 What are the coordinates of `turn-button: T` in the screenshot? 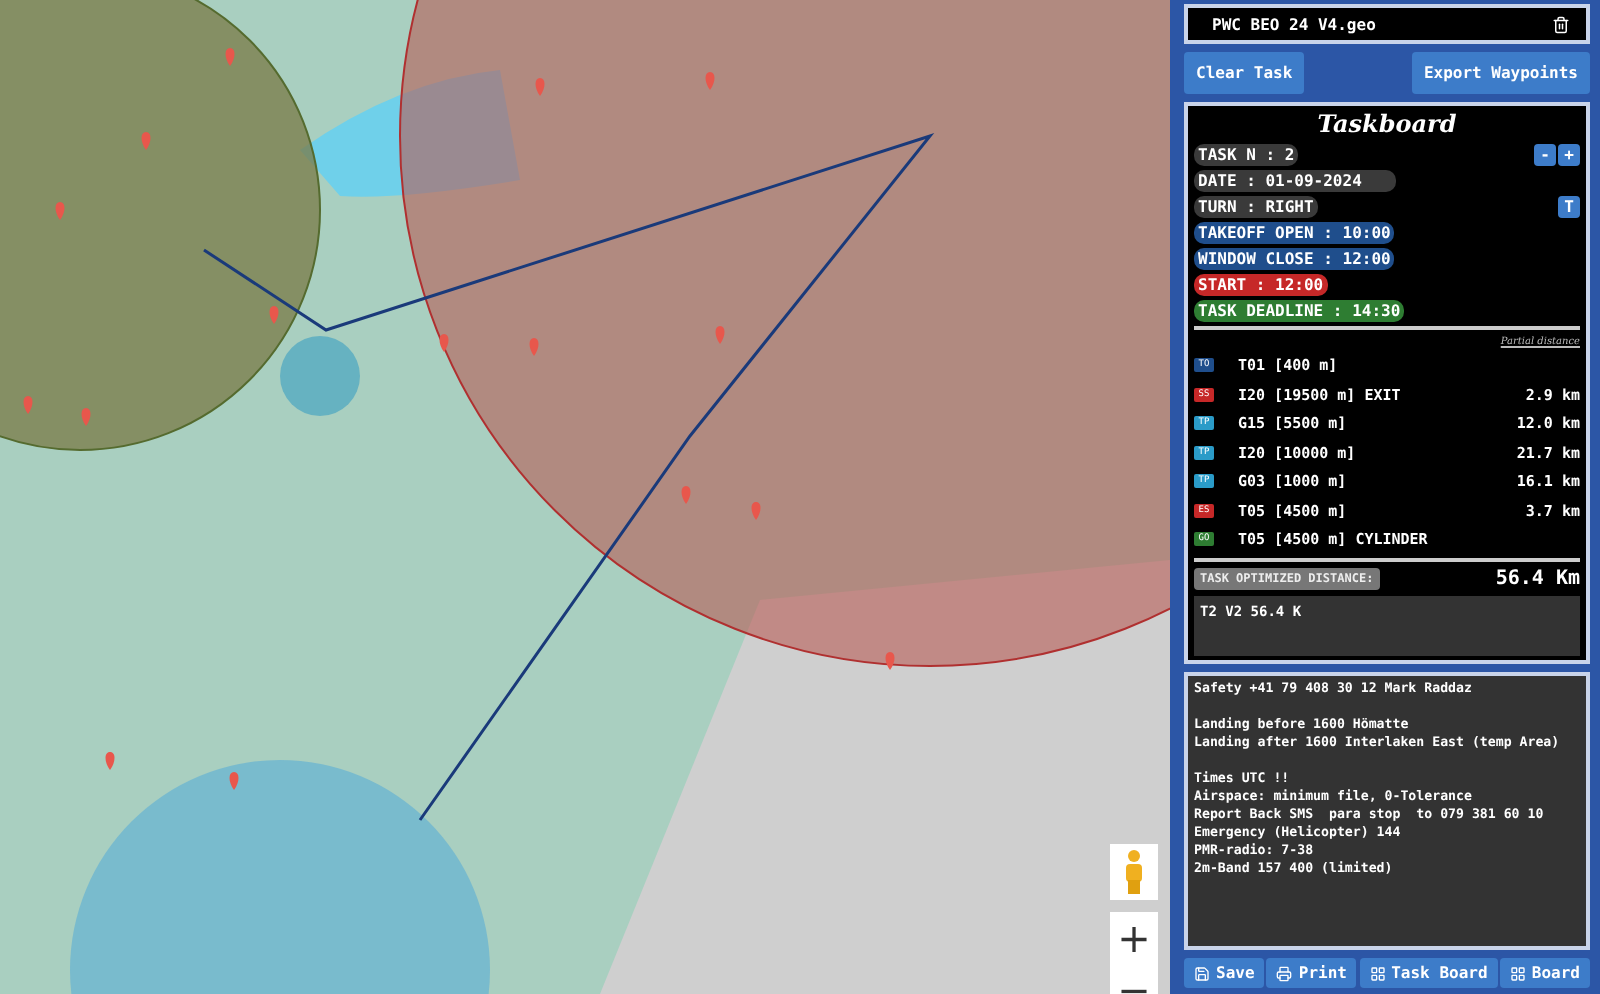 It's located at (1569, 206).